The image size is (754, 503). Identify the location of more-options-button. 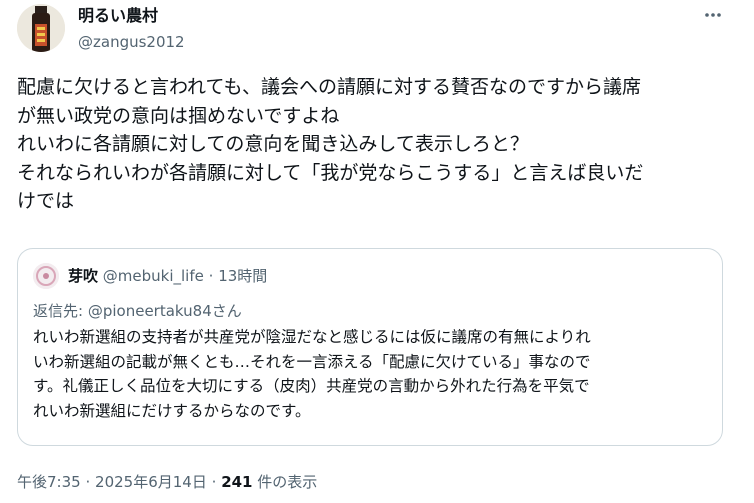
(713, 15).